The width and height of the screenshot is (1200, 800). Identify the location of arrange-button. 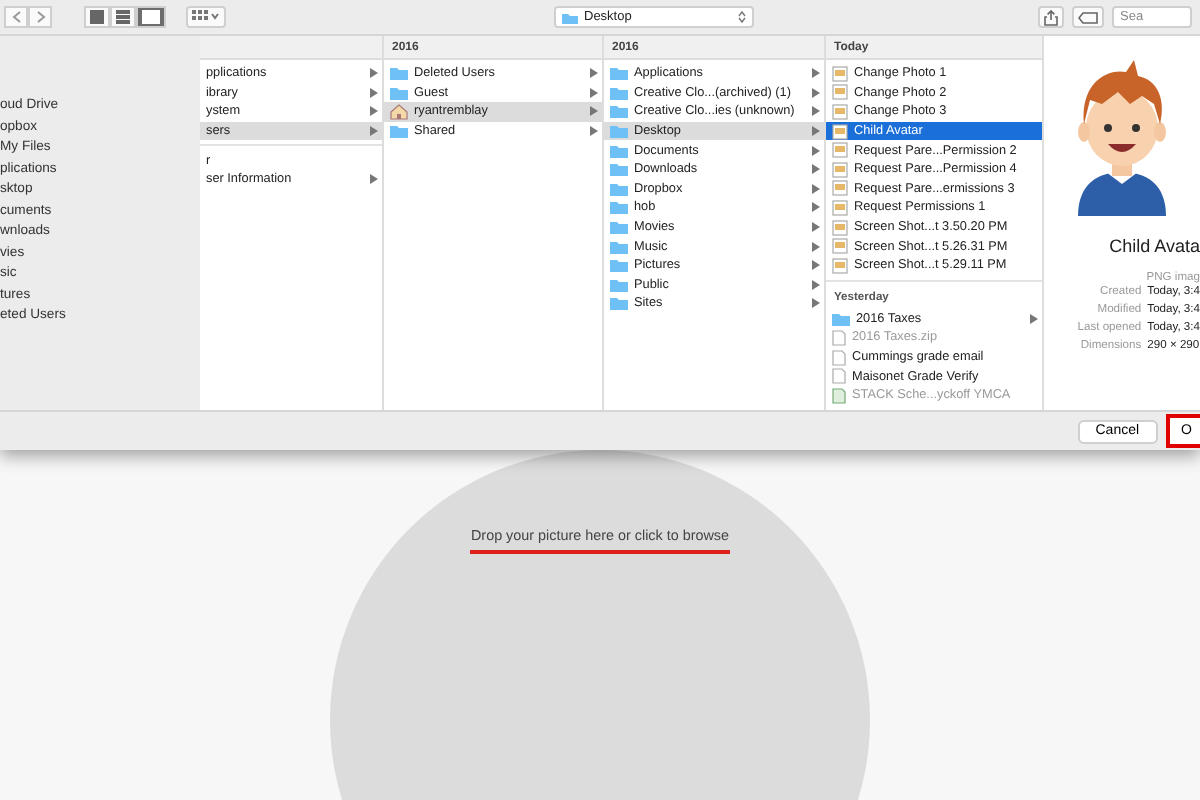
(206, 17).